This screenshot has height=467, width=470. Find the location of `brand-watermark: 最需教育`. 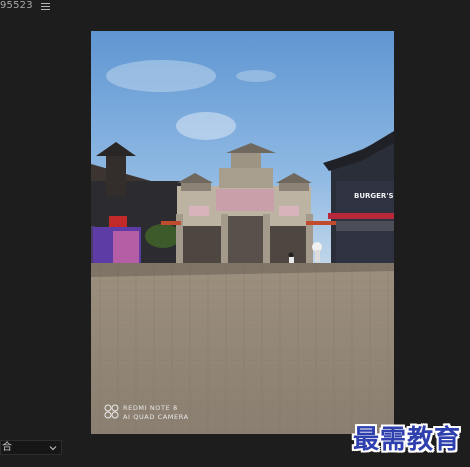

brand-watermark: 最需教育 is located at coordinates (407, 437).